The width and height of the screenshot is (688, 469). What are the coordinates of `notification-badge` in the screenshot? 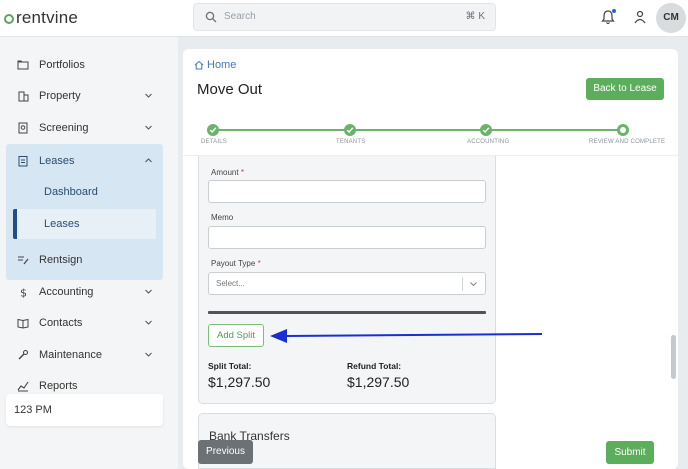 It's located at (614, 11).